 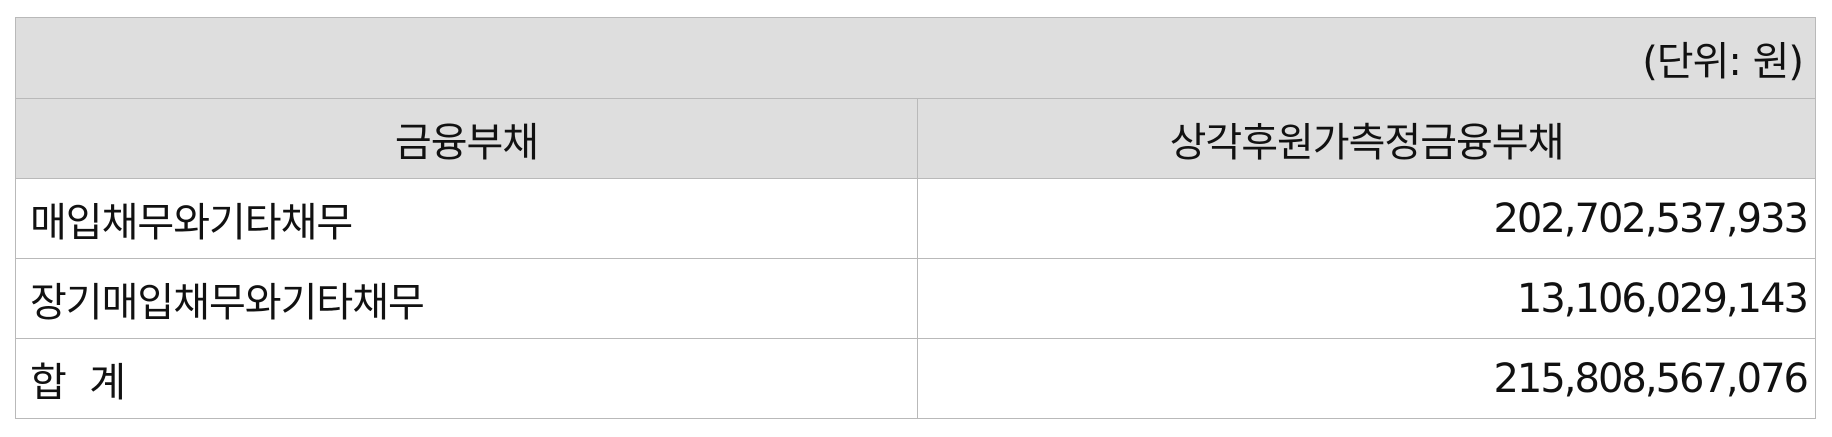 I want to click on row-value: 202,702,537,933, so click(x=1366, y=218).